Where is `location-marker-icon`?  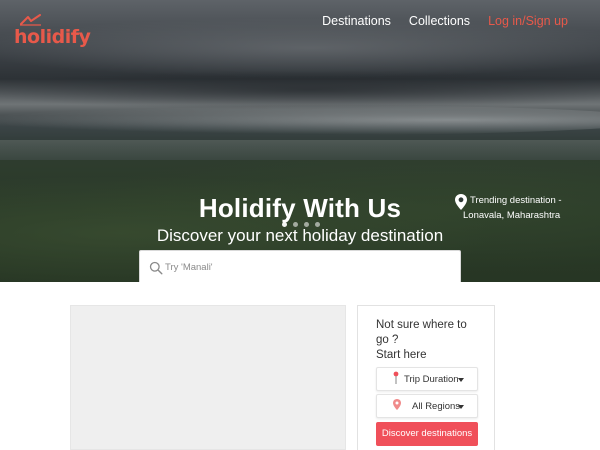
location-marker-icon is located at coordinates (397, 404).